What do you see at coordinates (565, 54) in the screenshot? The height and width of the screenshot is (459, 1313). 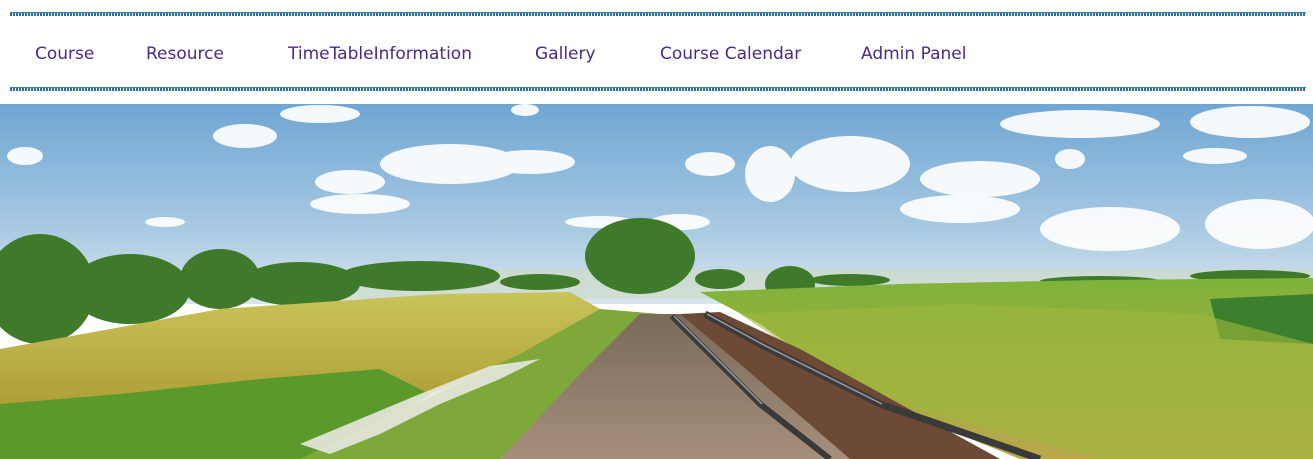 I see `nav-item-gallery: Gallery` at bounding box center [565, 54].